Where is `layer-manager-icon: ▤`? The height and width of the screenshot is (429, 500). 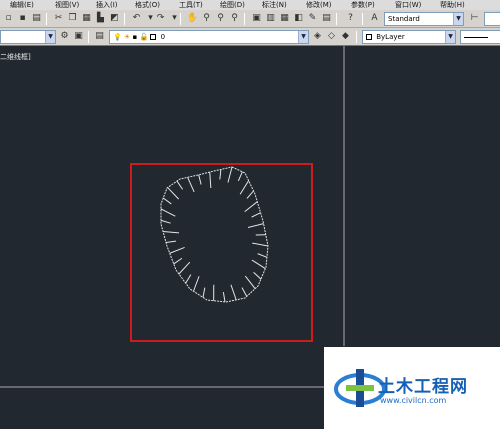
layer-manager-icon: ▤ is located at coordinates (99, 36).